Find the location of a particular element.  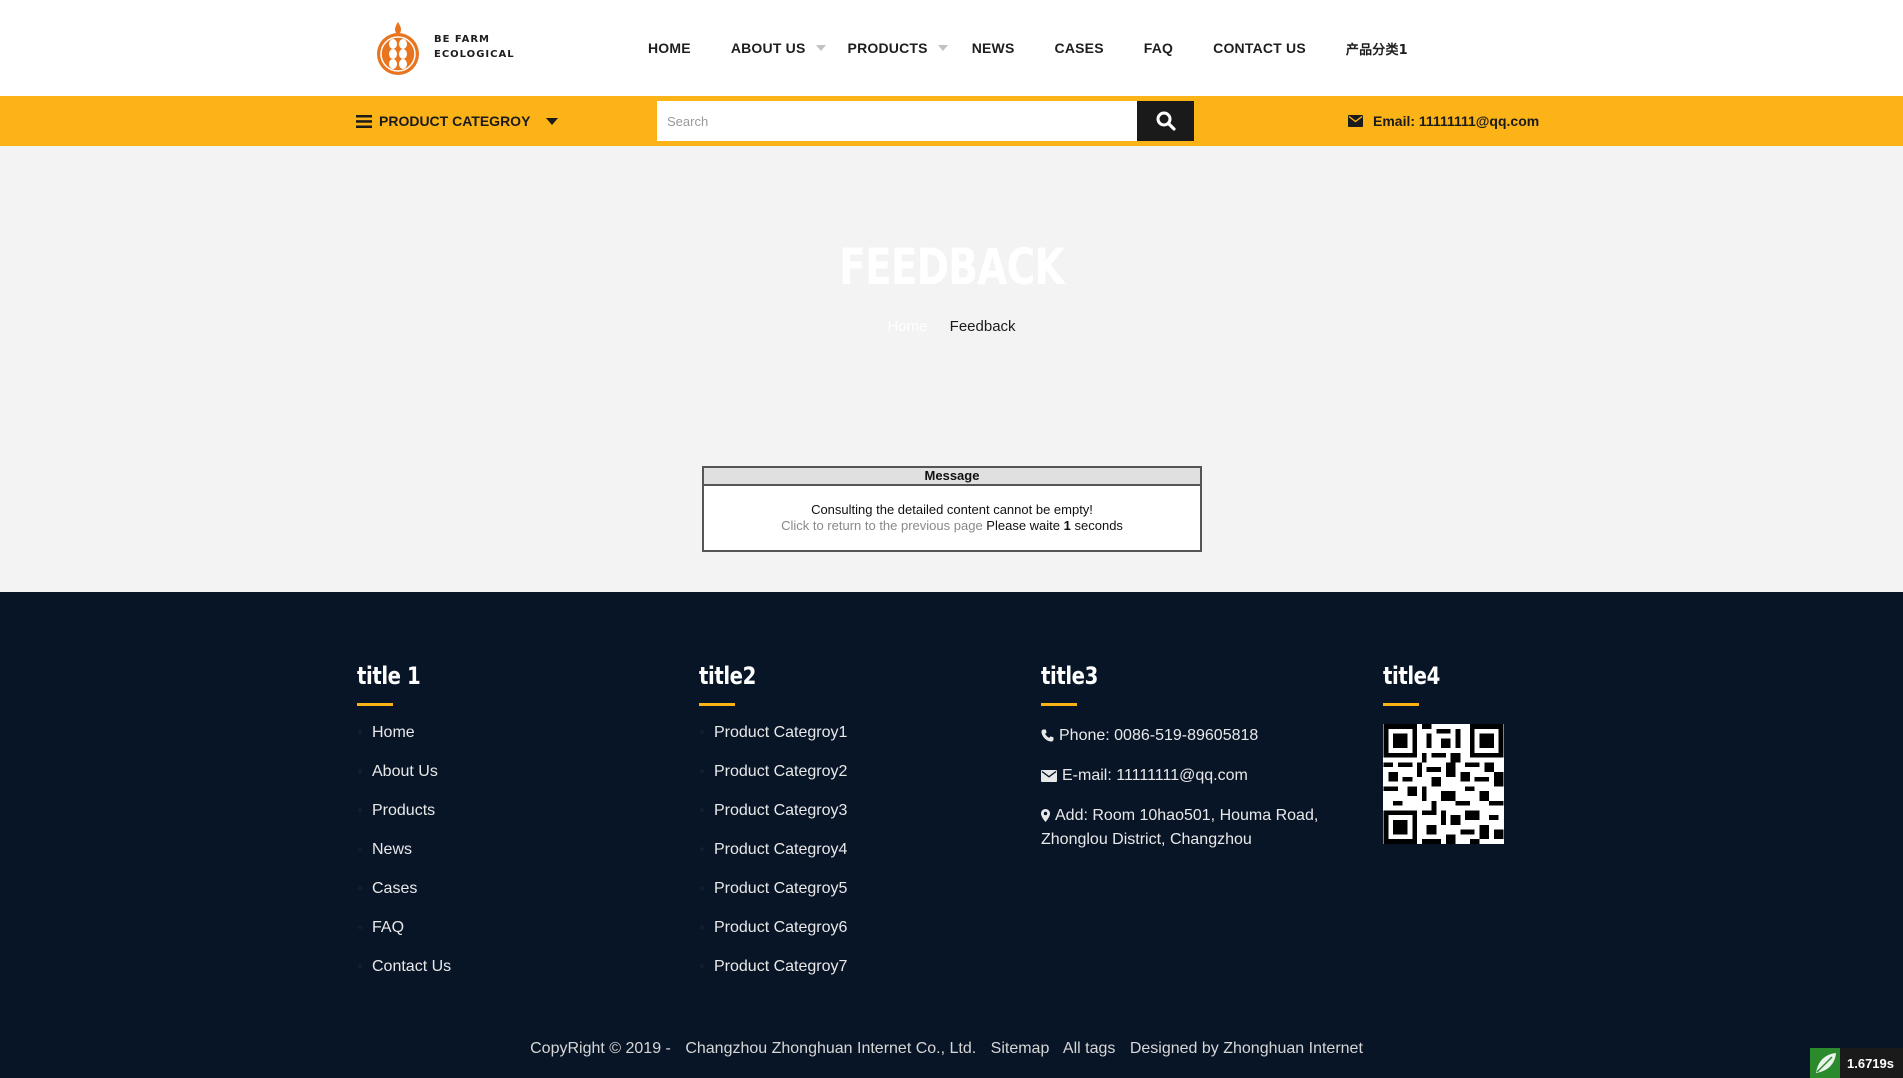

footer-link-cases: ● Cases is located at coordinates (404, 899).